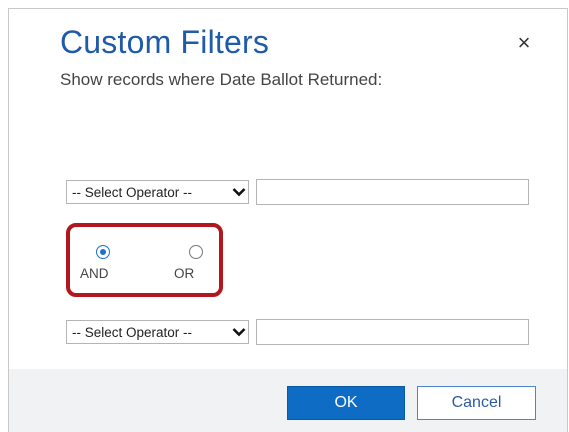 The width and height of the screenshot is (569, 432). What do you see at coordinates (346, 403) in the screenshot?
I see `ok-button: OK` at bounding box center [346, 403].